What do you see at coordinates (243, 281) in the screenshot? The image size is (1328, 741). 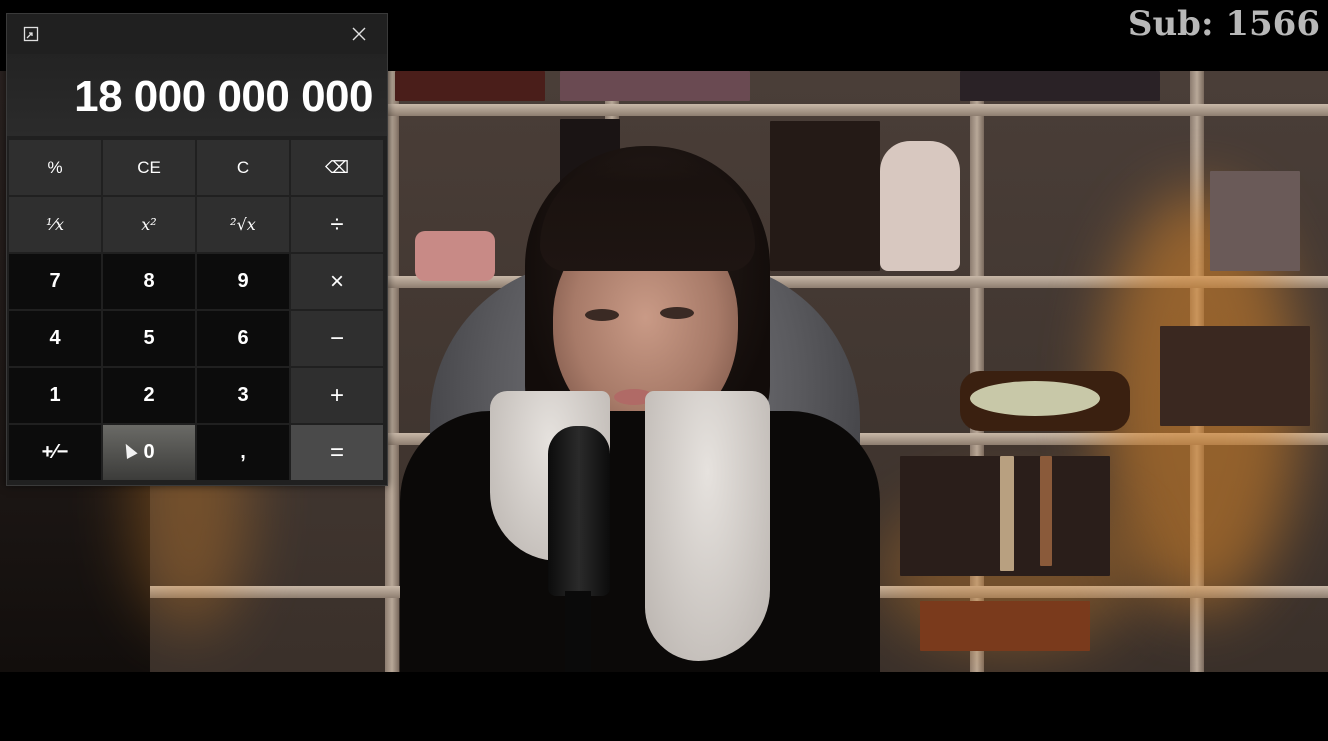 I see `key-9: 9` at bounding box center [243, 281].